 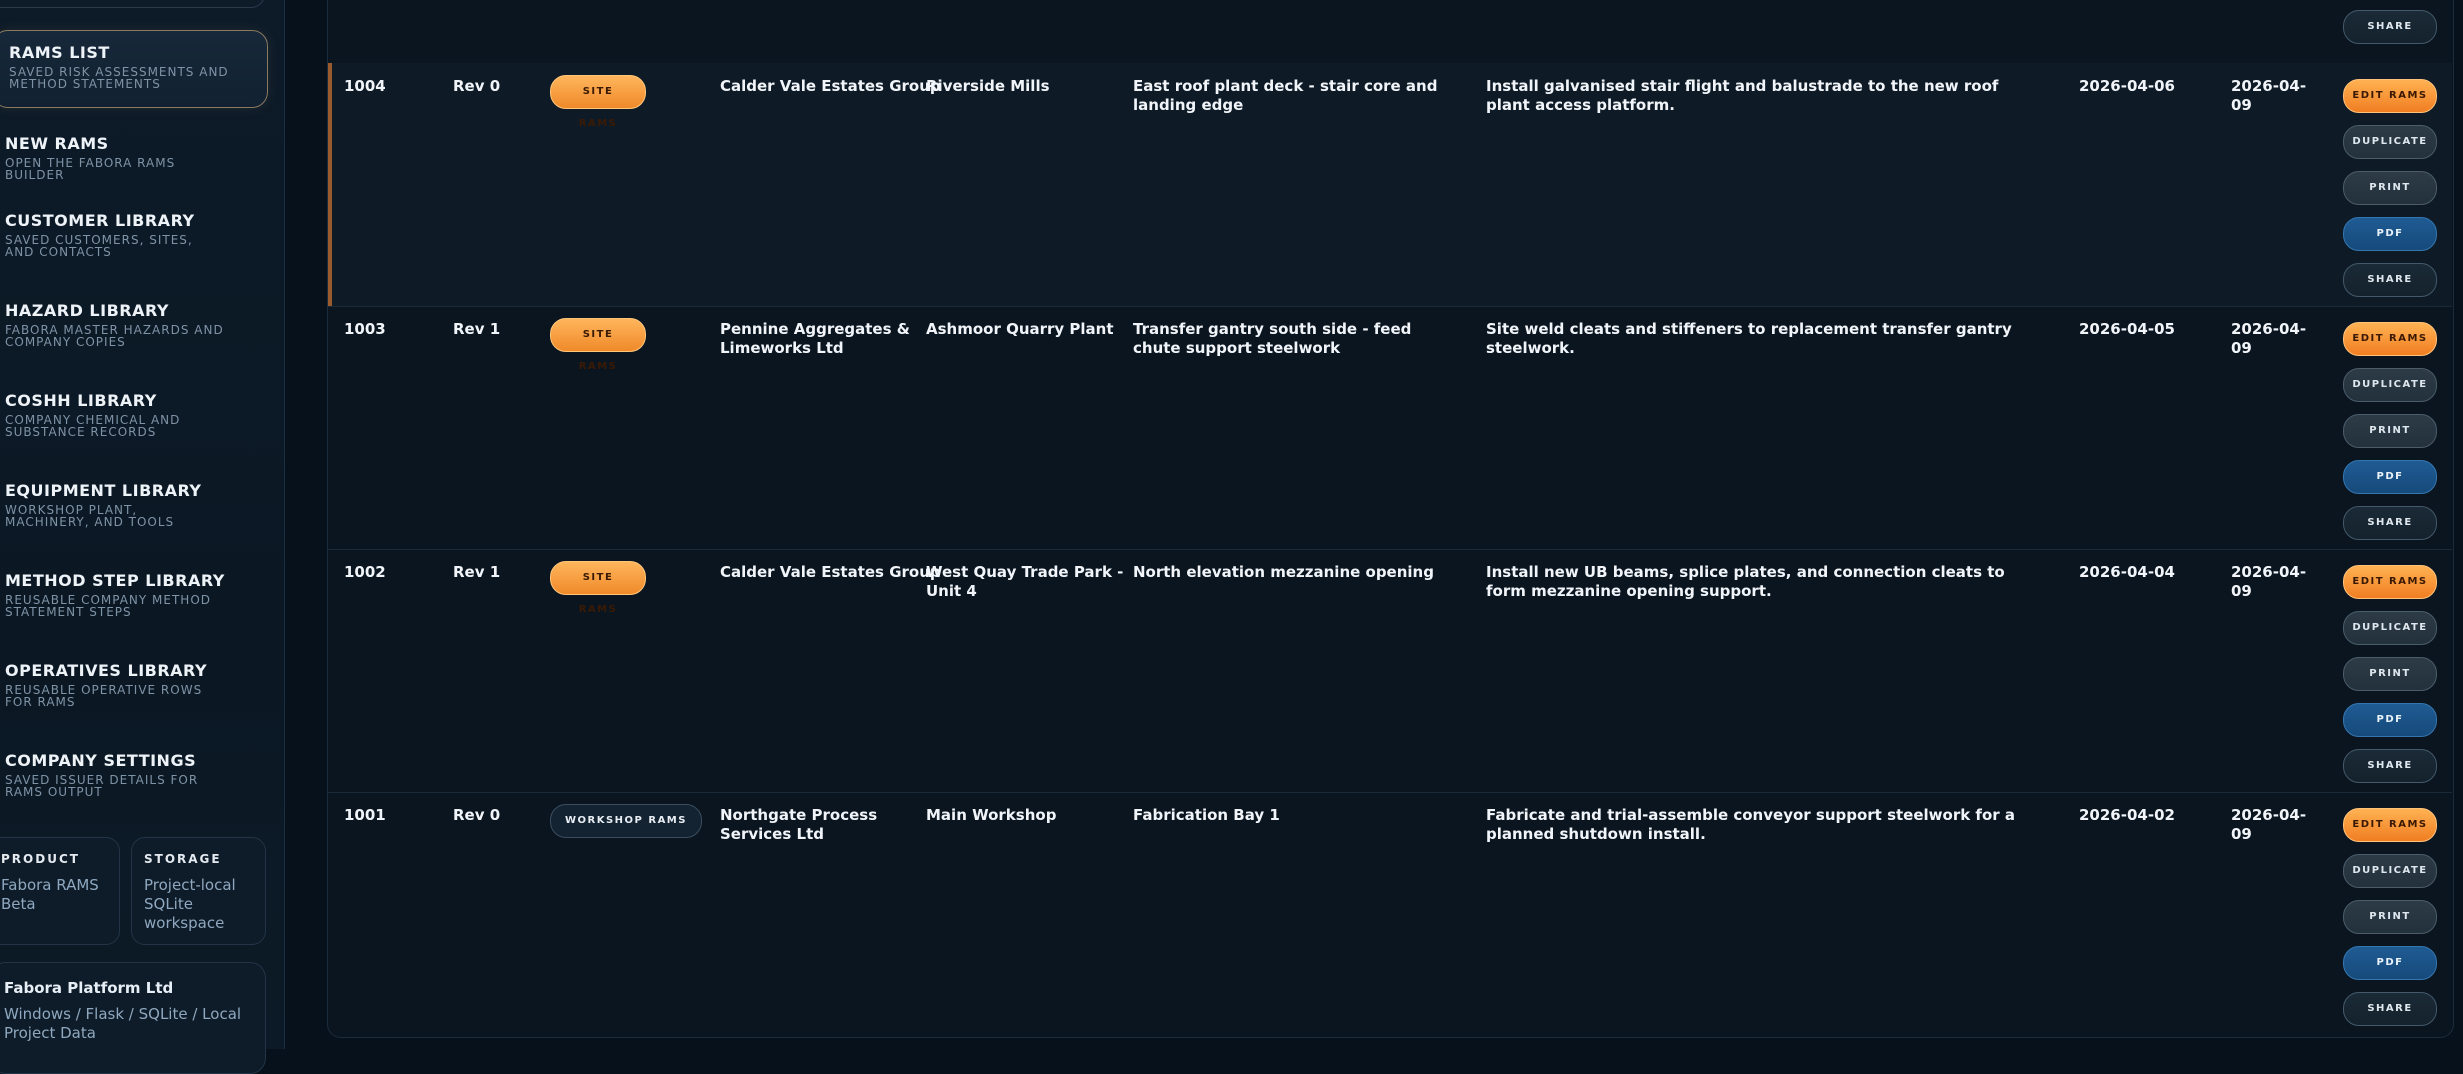 What do you see at coordinates (1390, 32) in the screenshot?
I see `table-row-partial: SHARE` at bounding box center [1390, 32].